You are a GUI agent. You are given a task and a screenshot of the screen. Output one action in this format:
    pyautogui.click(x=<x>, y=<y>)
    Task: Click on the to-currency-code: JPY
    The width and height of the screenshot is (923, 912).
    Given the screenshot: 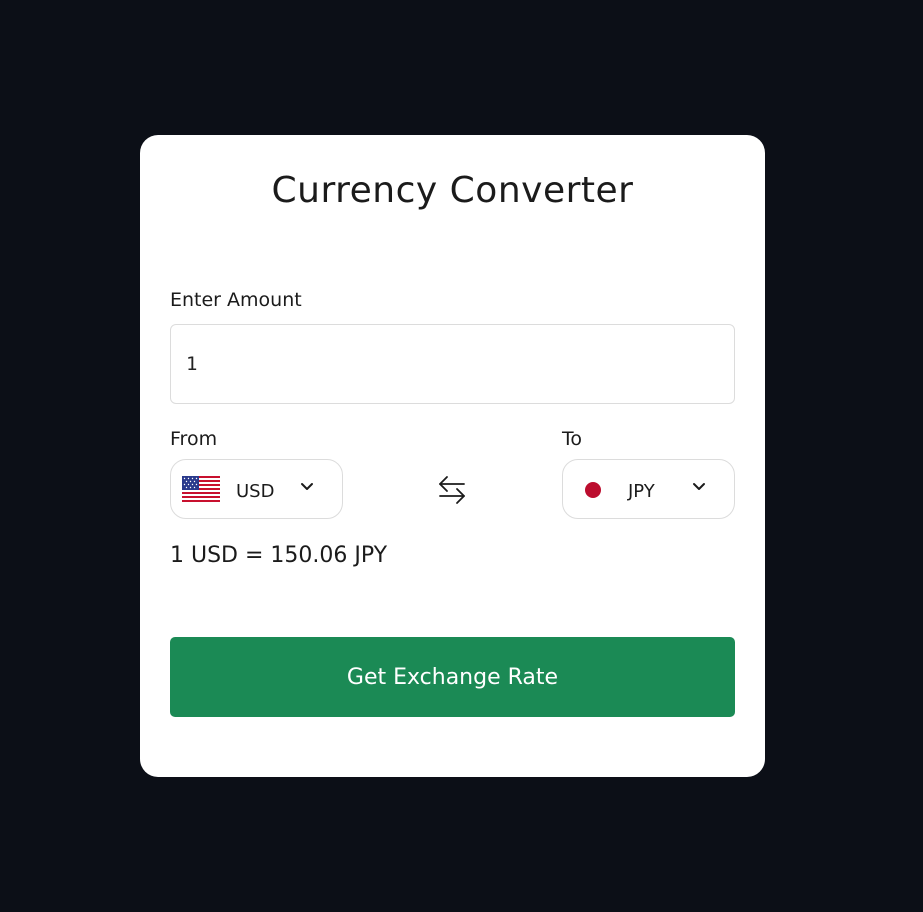 What is the action you would take?
    pyautogui.click(x=641, y=491)
    